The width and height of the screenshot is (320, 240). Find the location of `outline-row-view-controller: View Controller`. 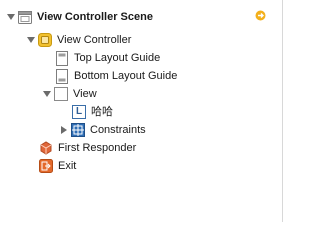

outline-row-view-controller: View Controller is located at coordinates (78, 40).